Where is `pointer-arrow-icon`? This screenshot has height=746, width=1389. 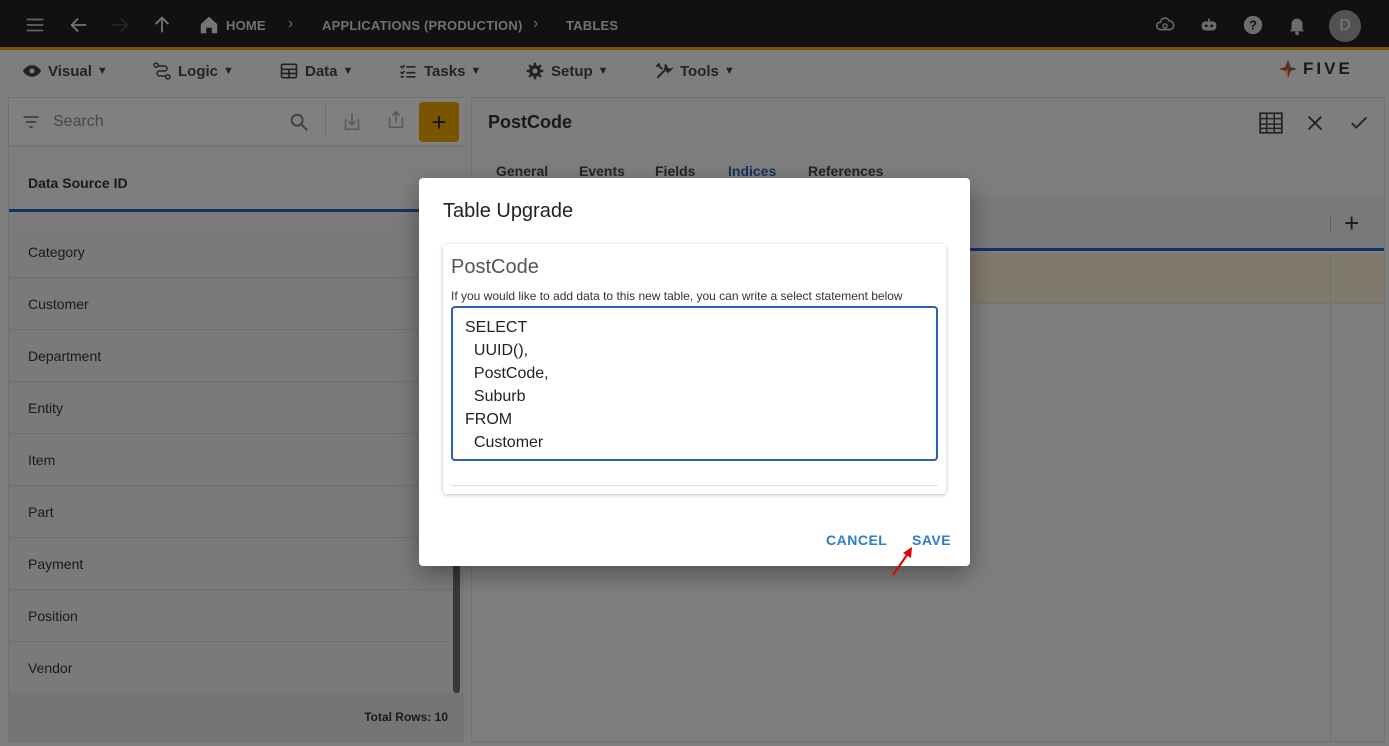
pointer-arrow-icon is located at coordinates (902, 561).